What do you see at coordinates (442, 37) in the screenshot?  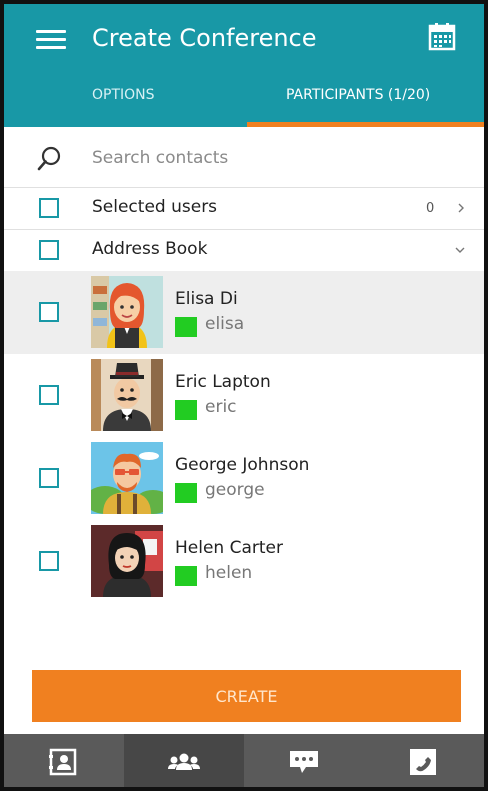 I see `calendar-icon` at bounding box center [442, 37].